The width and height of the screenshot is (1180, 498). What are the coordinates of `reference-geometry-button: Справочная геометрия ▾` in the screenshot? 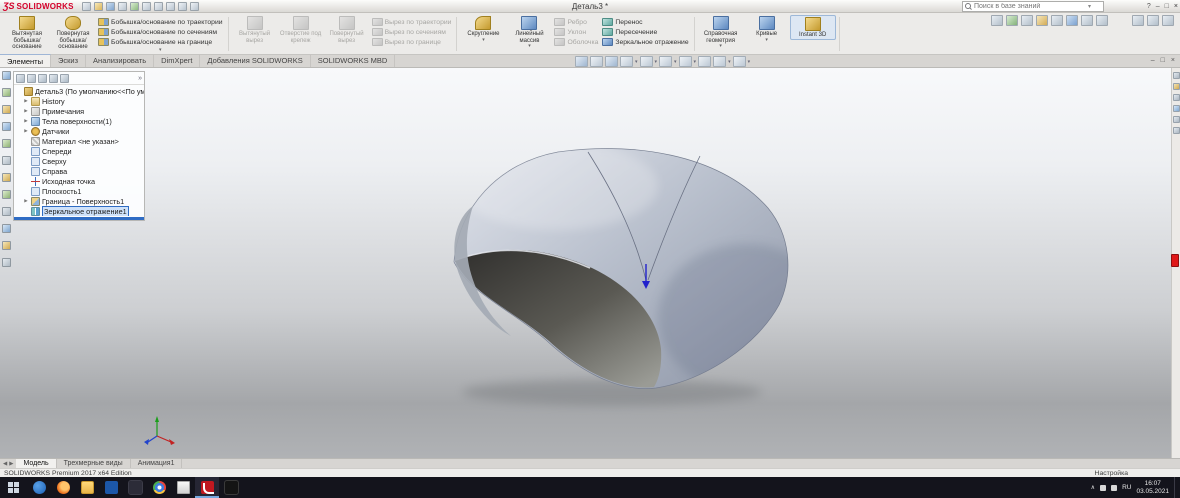 It's located at (721, 32).